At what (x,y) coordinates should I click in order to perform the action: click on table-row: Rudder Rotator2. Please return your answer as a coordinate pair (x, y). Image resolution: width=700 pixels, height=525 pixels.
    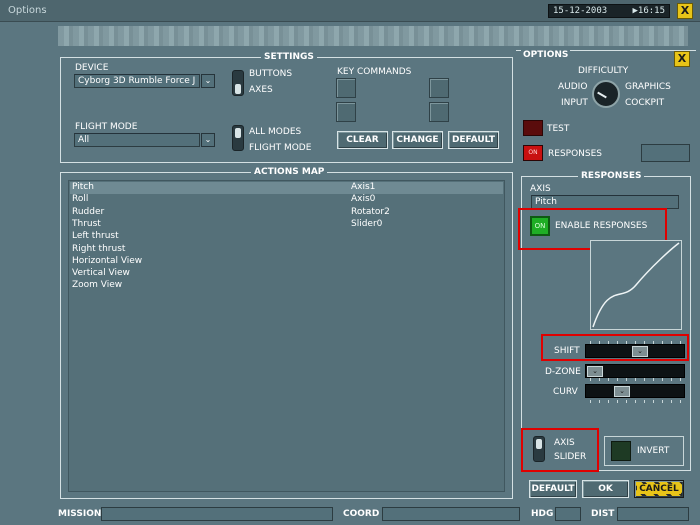
    Looking at the image, I should click on (286, 213).